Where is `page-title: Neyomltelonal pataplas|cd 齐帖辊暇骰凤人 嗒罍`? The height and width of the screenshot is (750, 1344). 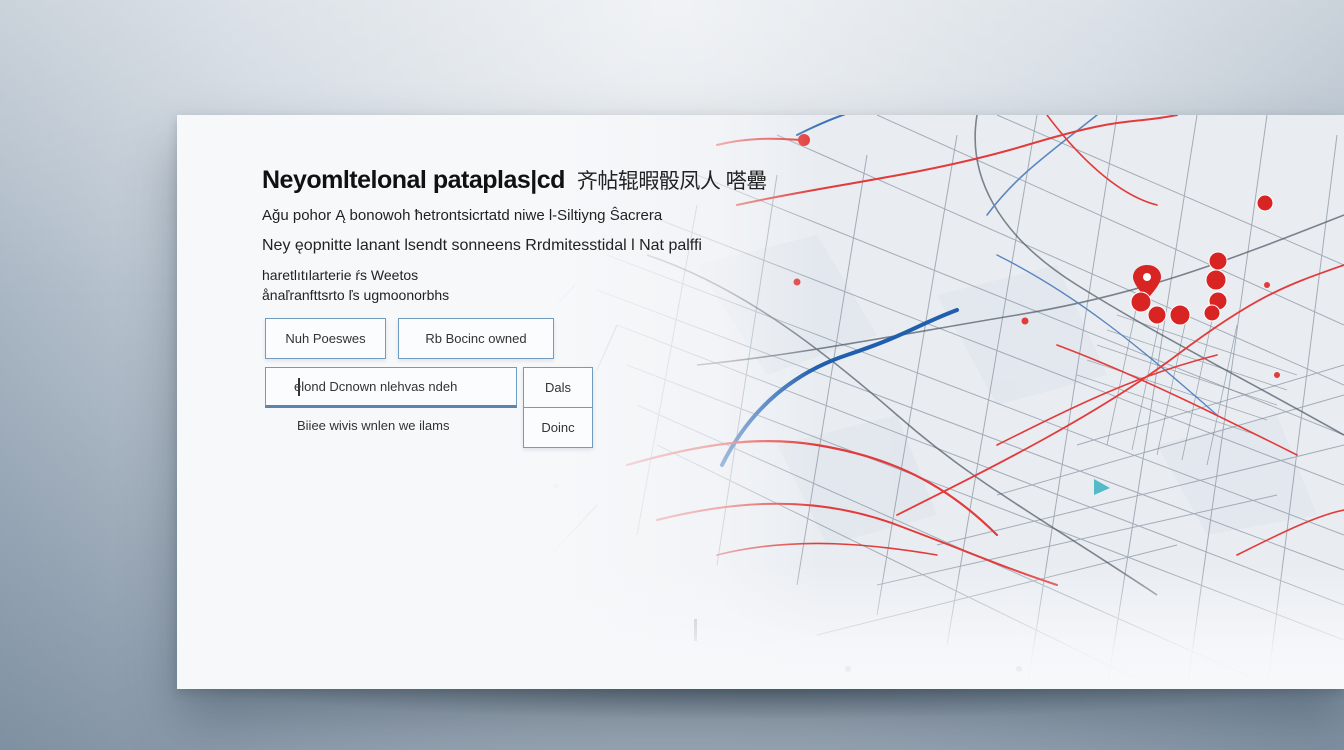 page-title: Neyomltelonal pataplas|cd 齐帖辊暇骰凤人 嗒罍 is located at coordinates (514, 180).